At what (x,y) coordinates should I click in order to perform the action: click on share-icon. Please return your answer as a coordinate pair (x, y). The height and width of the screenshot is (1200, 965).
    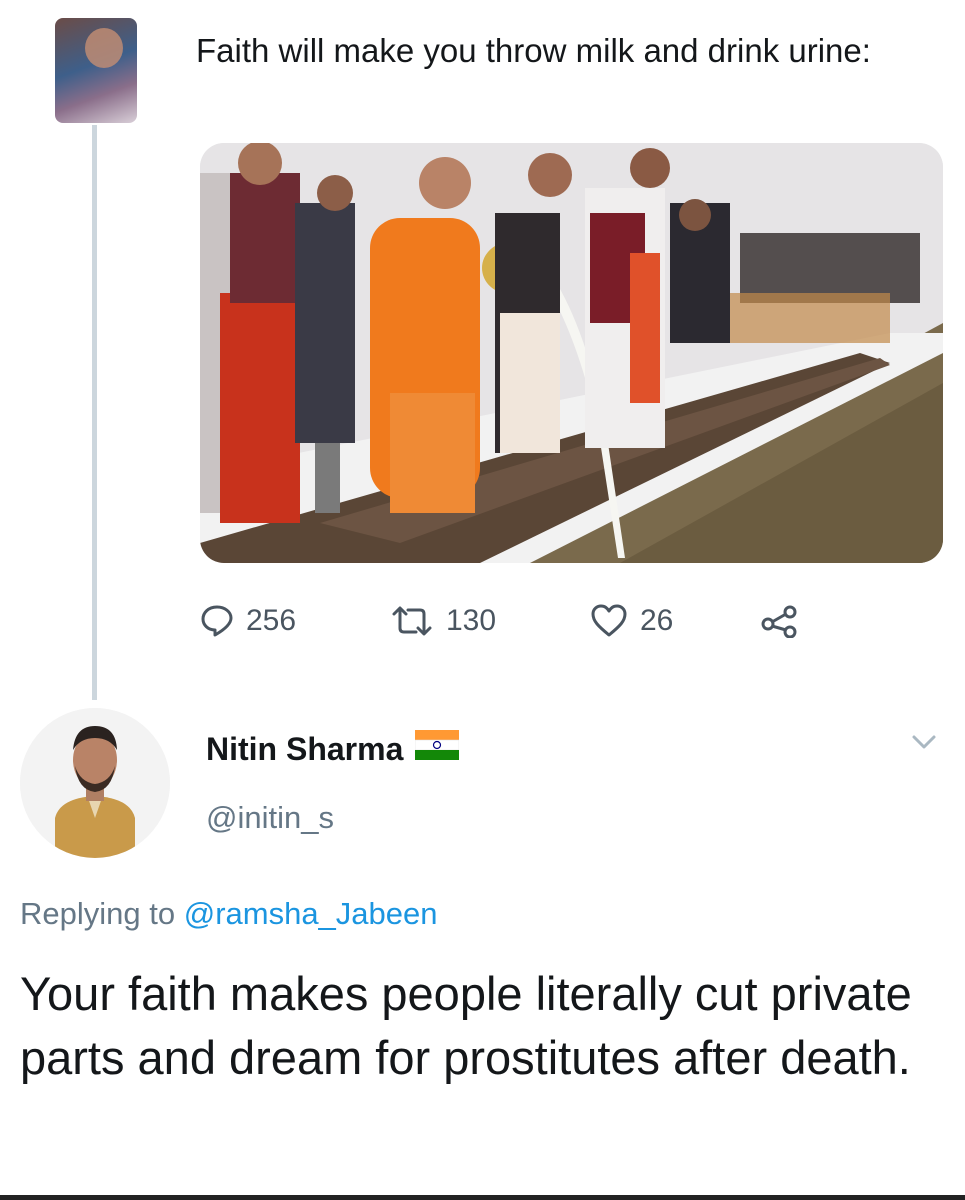
    Looking at the image, I should click on (779, 621).